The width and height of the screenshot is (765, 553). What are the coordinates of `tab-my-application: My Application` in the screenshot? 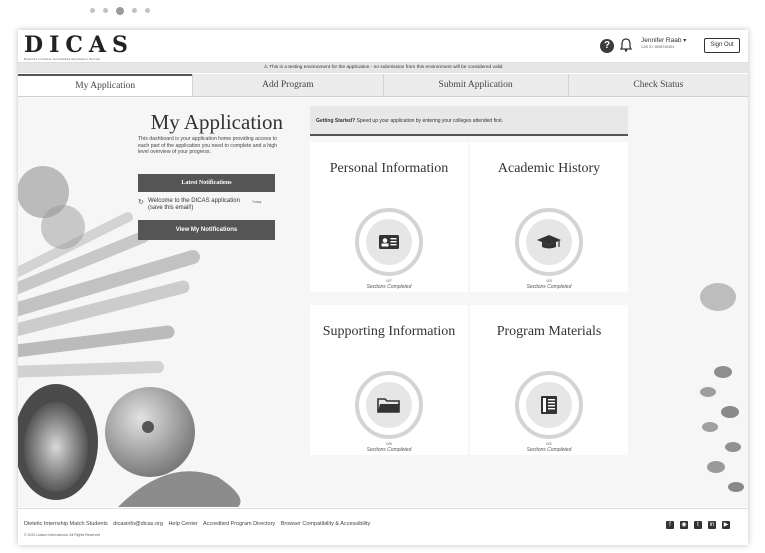 It's located at (105, 85).